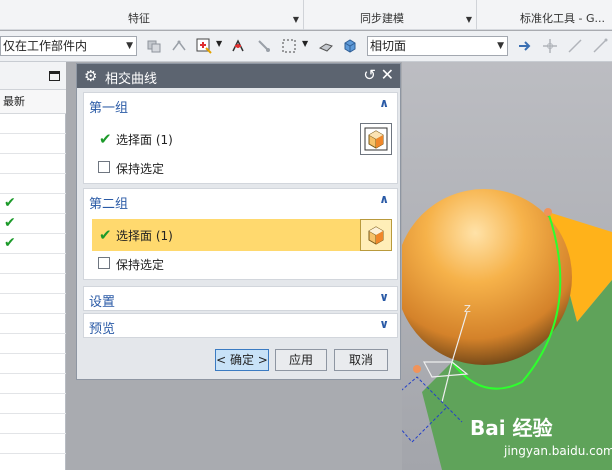 Image resolution: width=612 pixels, height=470 pixels. I want to click on ribbon-group-label: 特征, so click(139, 18).